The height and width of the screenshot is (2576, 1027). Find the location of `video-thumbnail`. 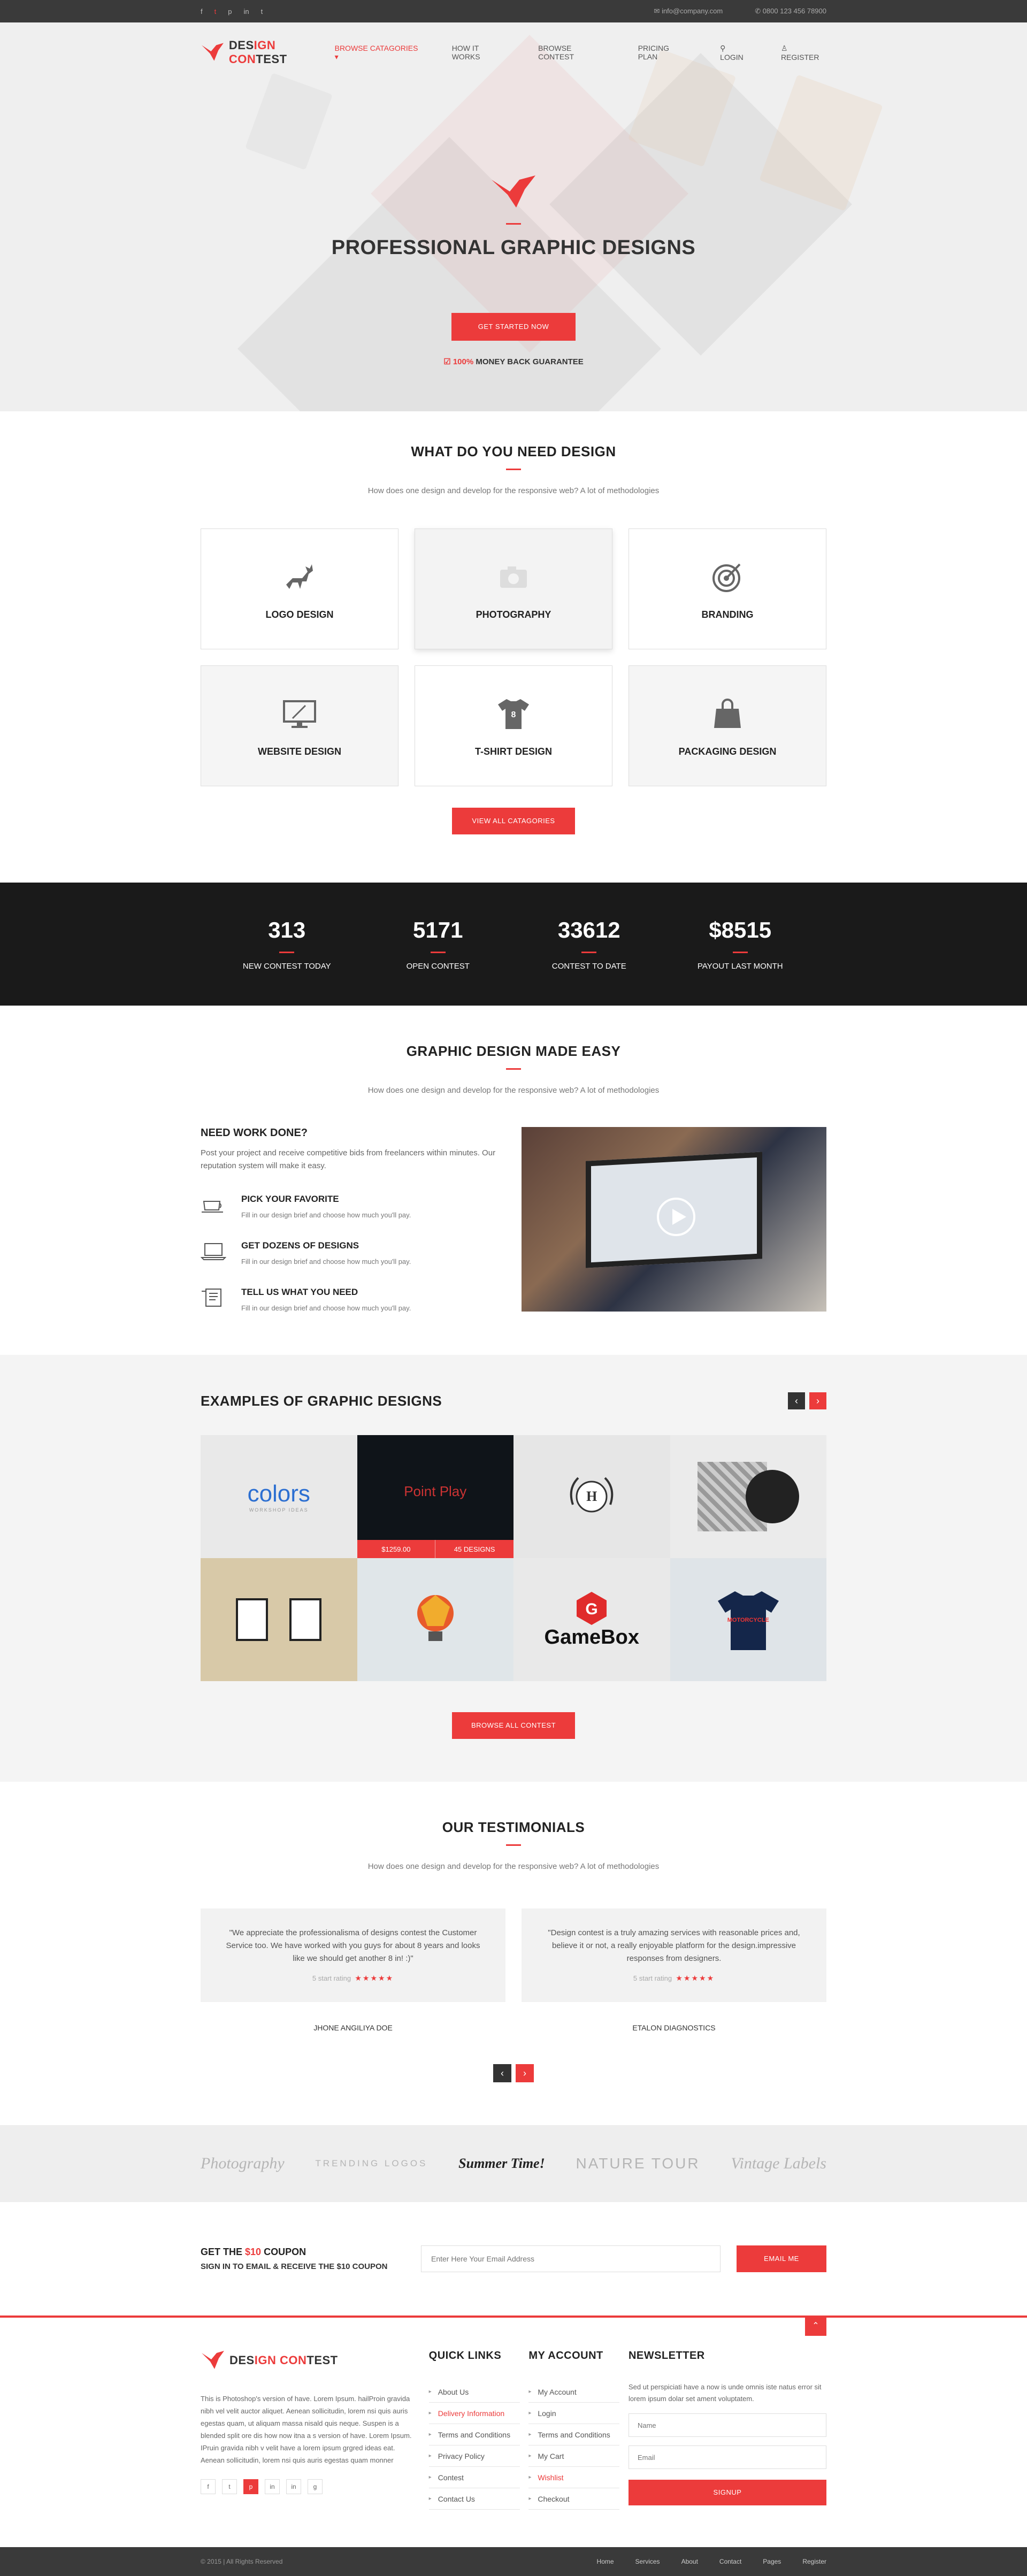

video-thumbnail is located at coordinates (674, 1219).